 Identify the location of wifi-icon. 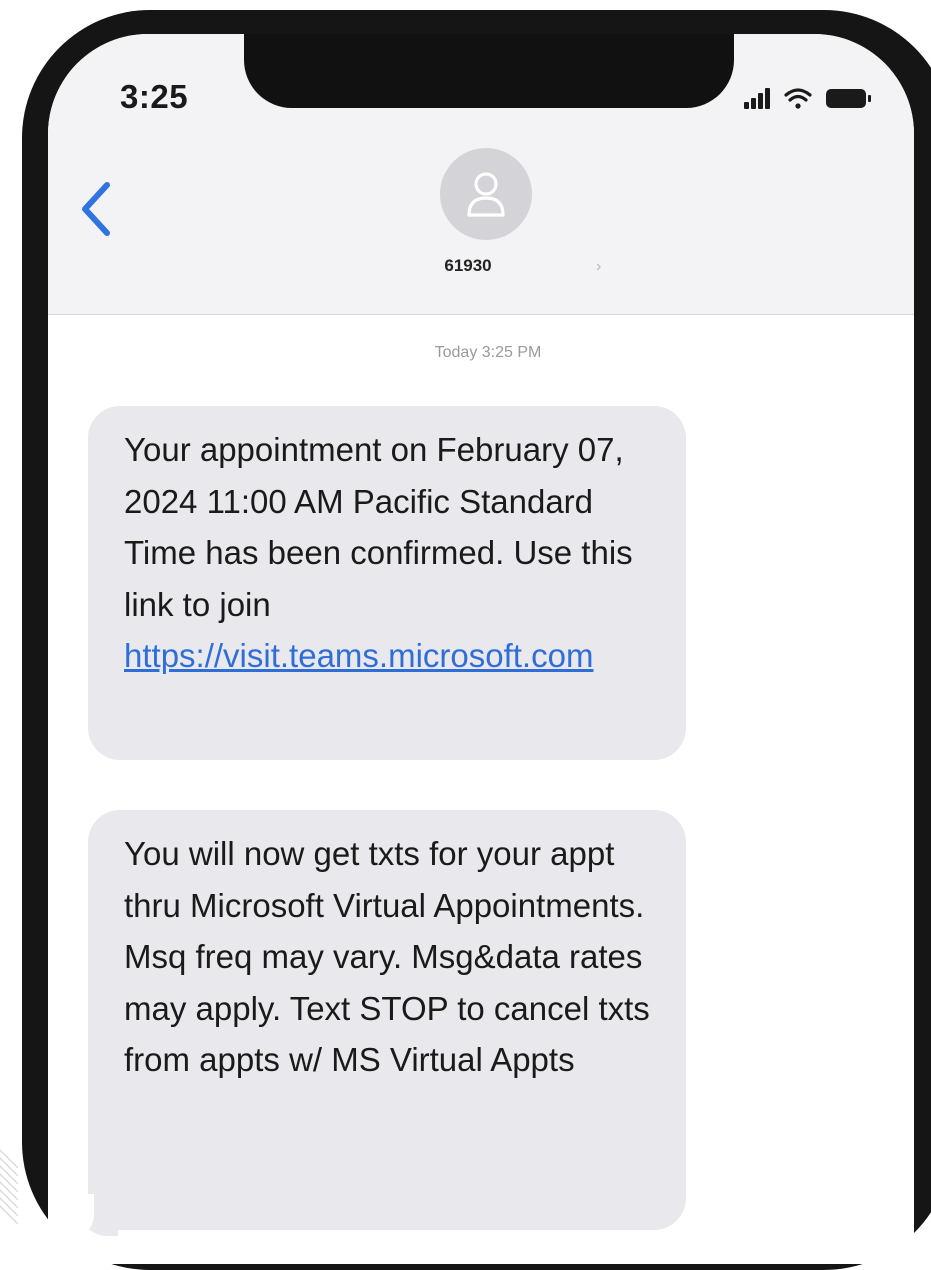
(798, 98).